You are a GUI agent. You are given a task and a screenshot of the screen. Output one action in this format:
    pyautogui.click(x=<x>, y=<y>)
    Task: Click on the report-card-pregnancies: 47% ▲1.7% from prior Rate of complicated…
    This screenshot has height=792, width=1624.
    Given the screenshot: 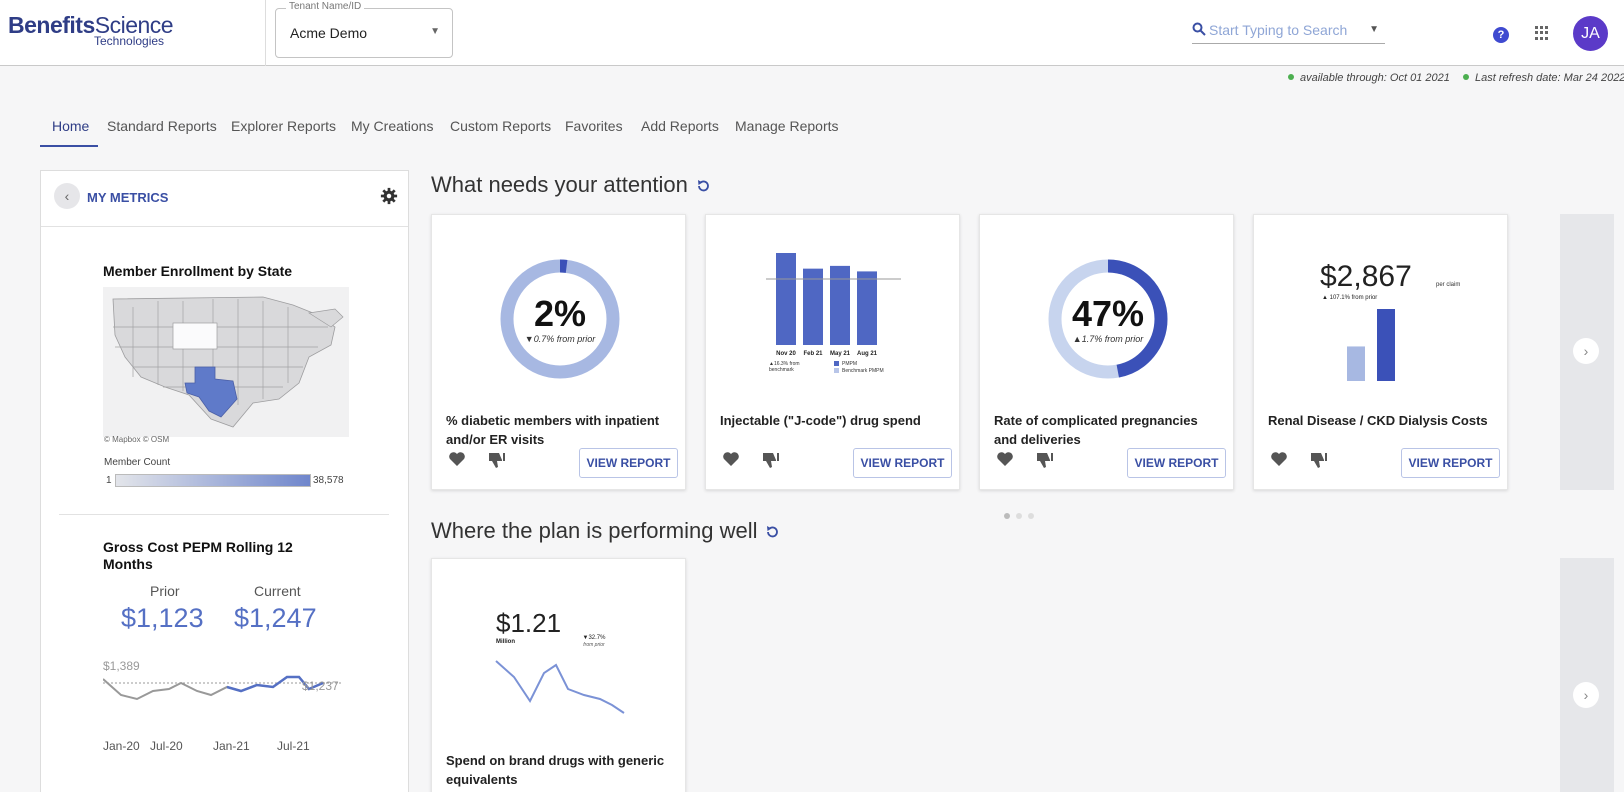 What is the action you would take?
    pyautogui.click(x=1106, y=352)
    